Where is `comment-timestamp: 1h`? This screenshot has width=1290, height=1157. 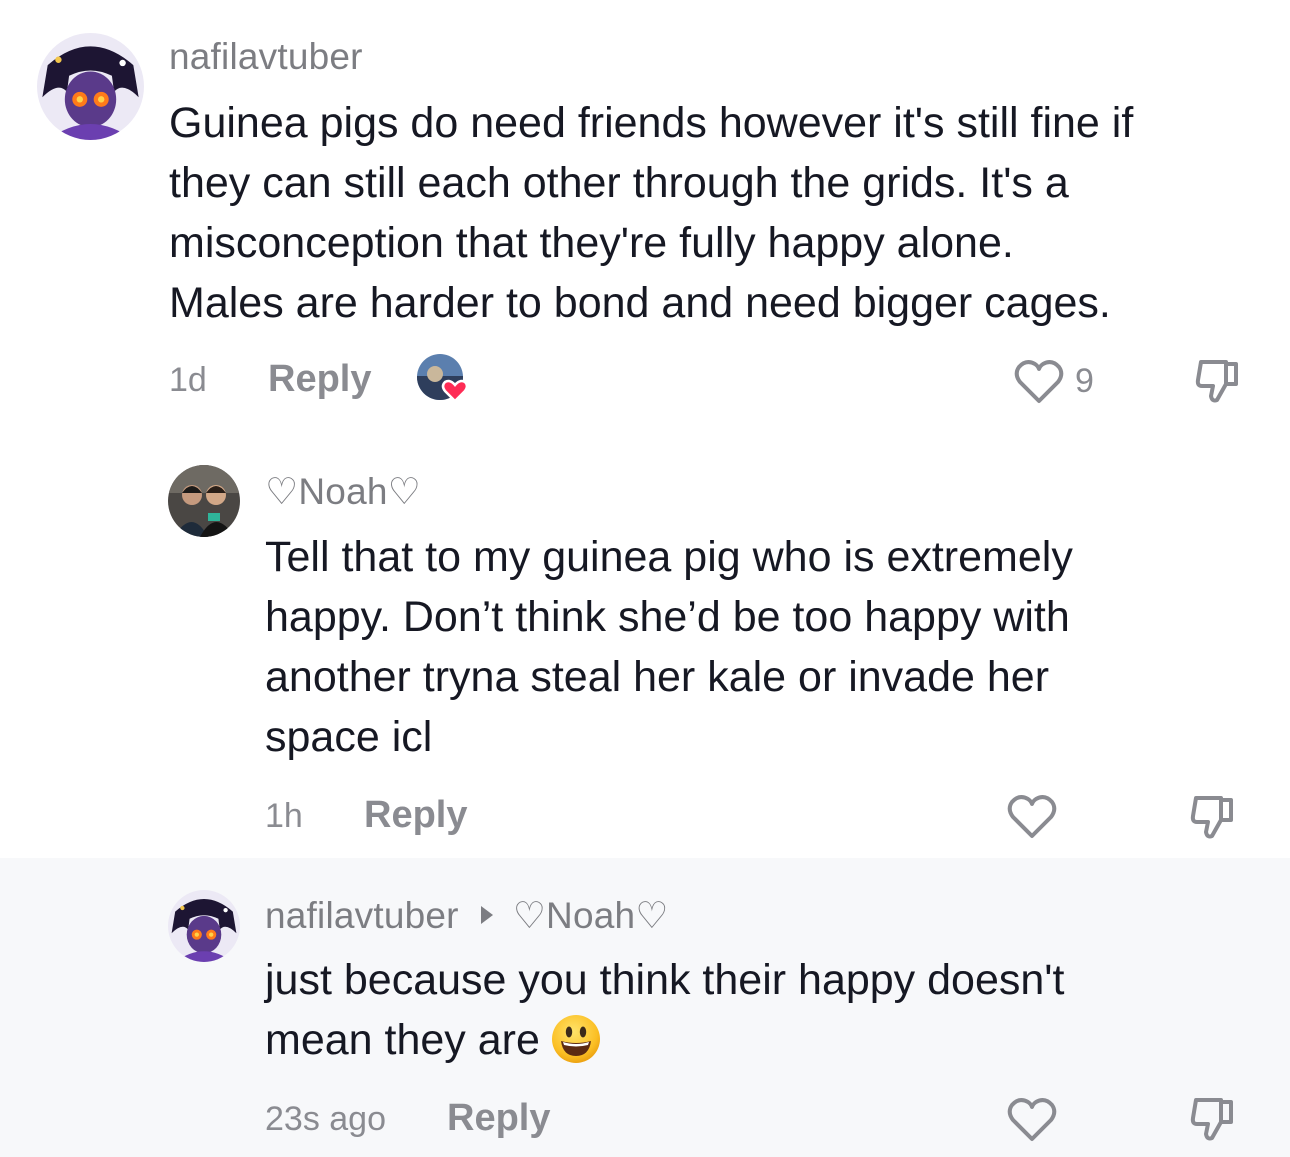 comment-timestamp: 1h is located at coordinates (284, 816).